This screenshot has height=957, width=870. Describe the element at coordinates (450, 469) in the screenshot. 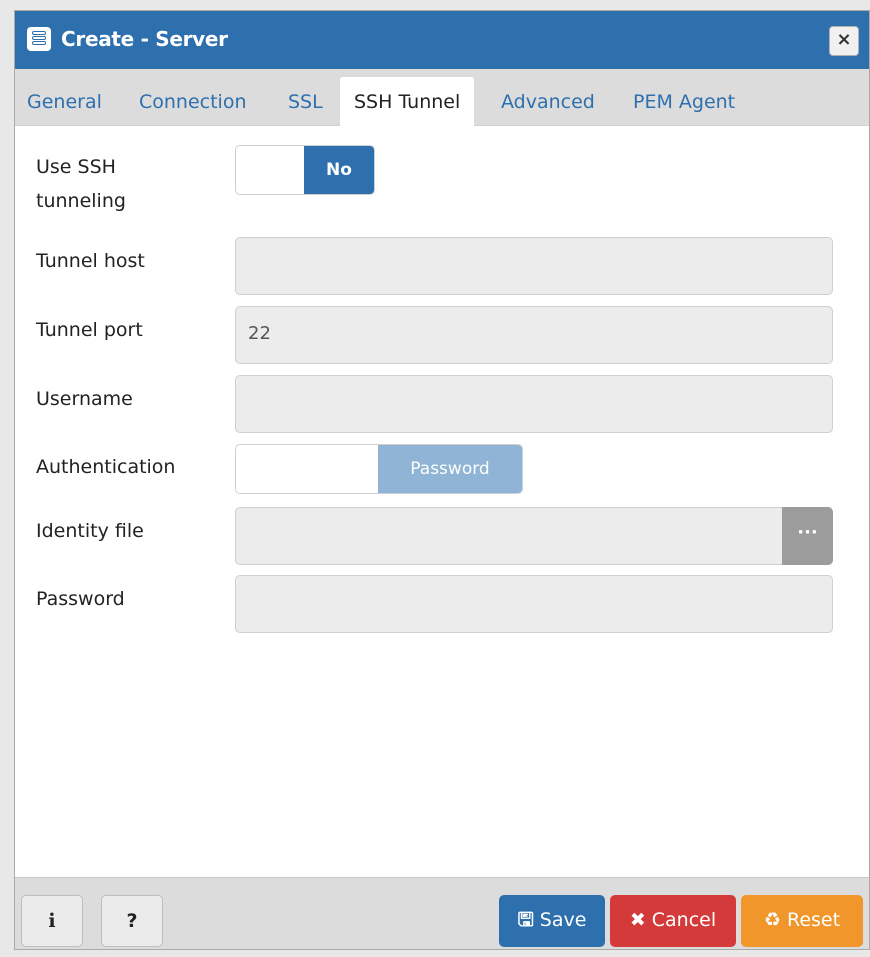

I see `authentication-toggle-state: Password` at that location.